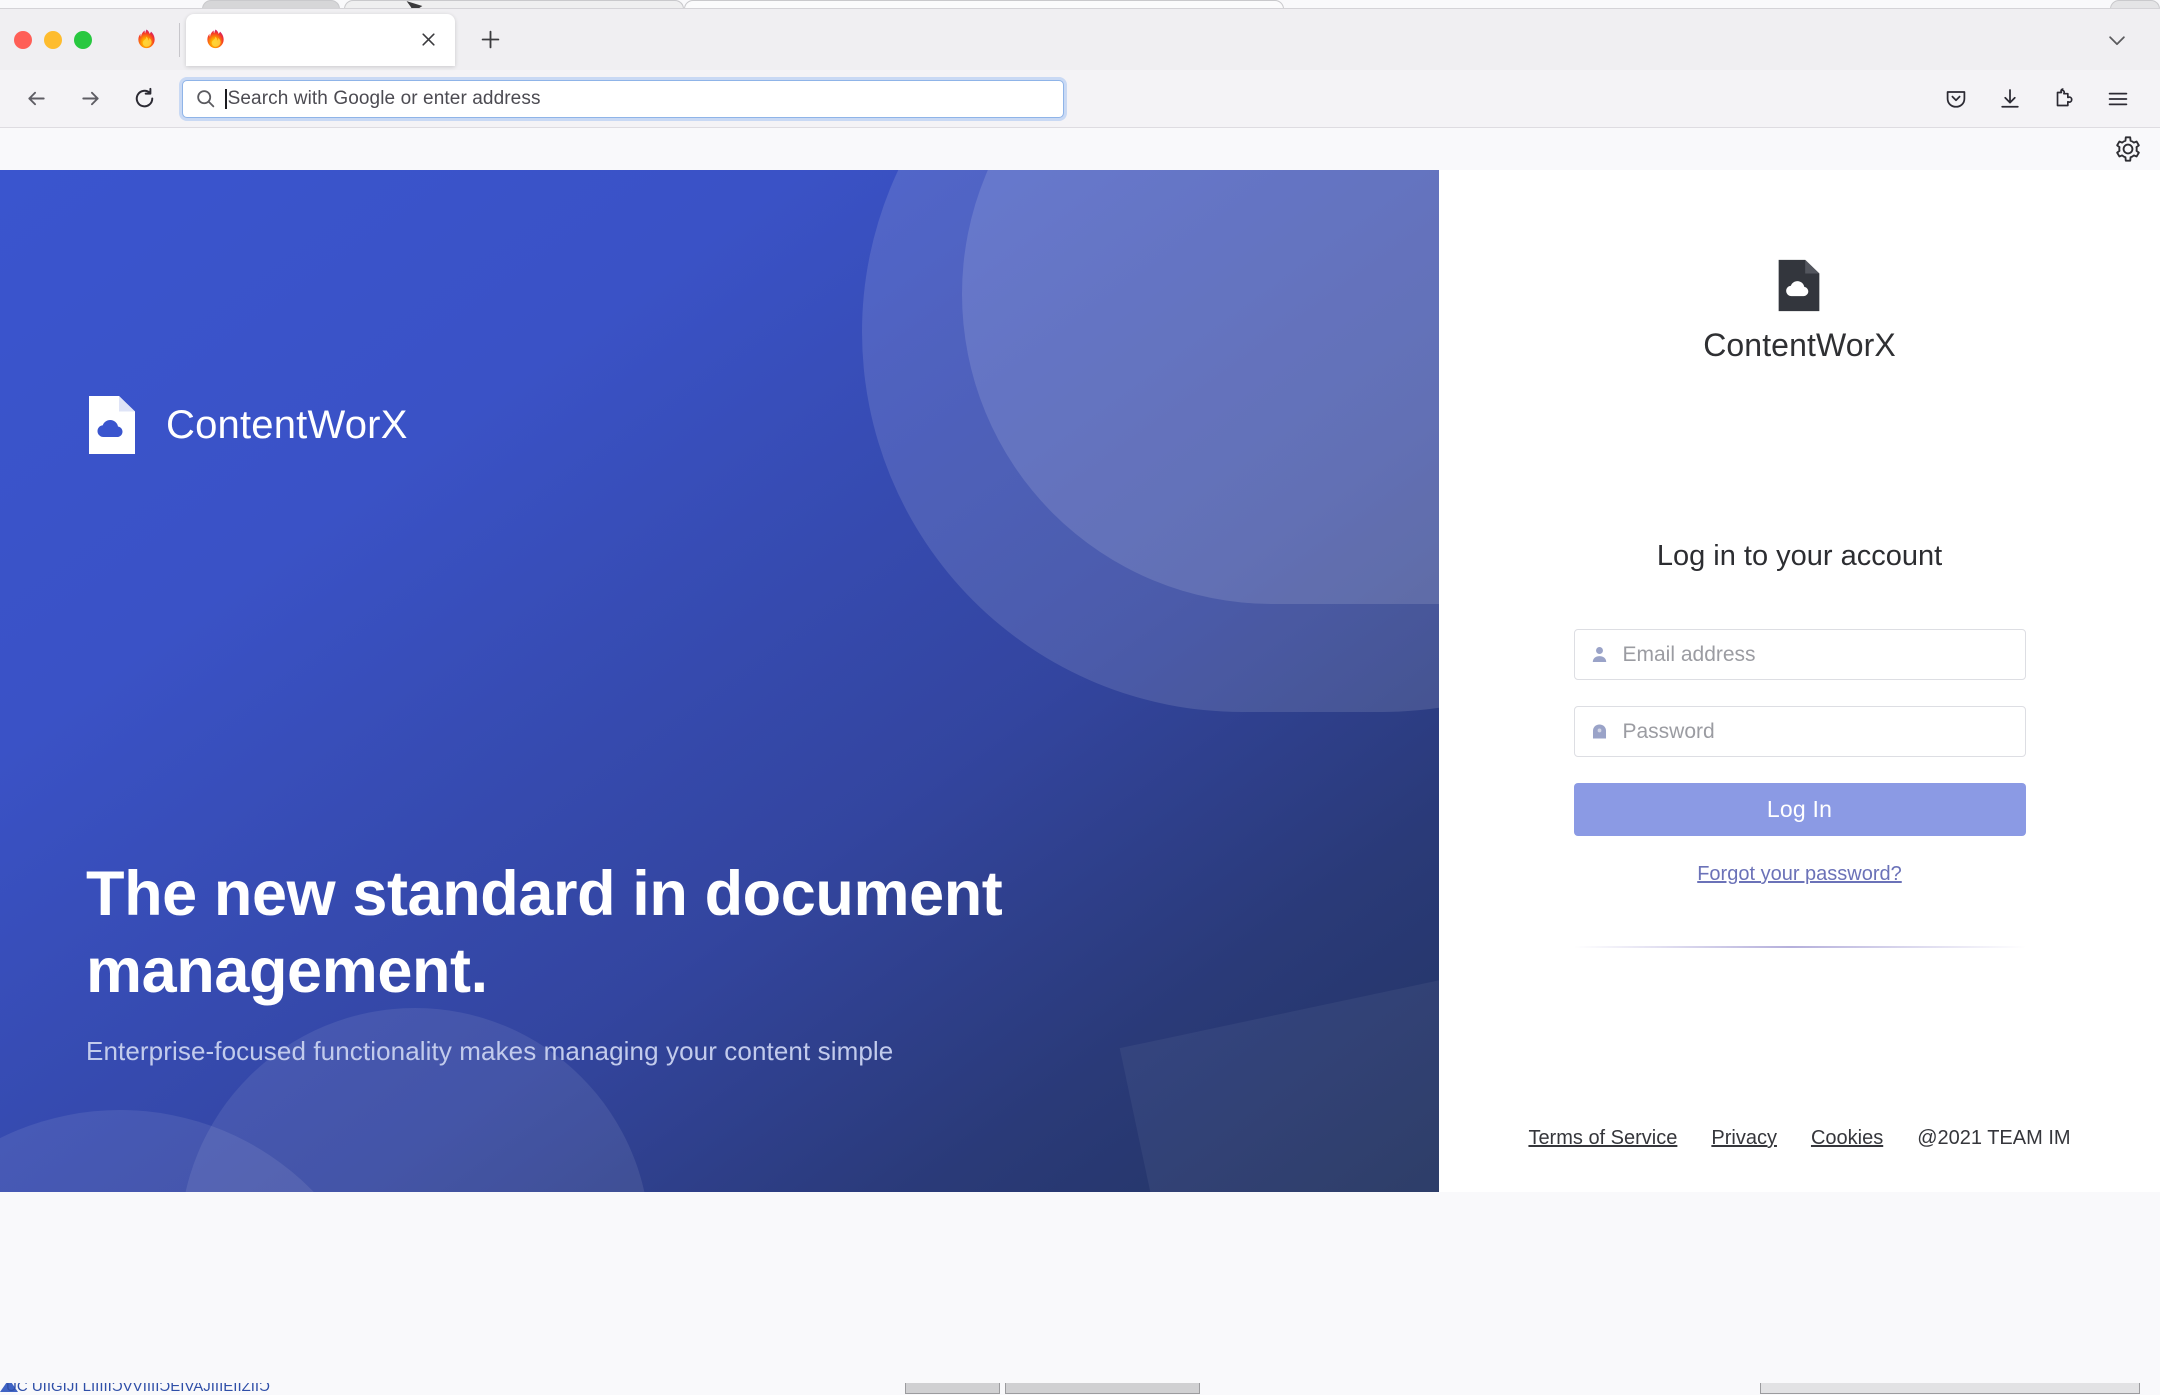 Image resolution: width=2160 pixels, height=1395 pixels. What do you see at coordinates (1812, 731) in the screenshot?
I see `password-input` at bounding box center [1812, 731].